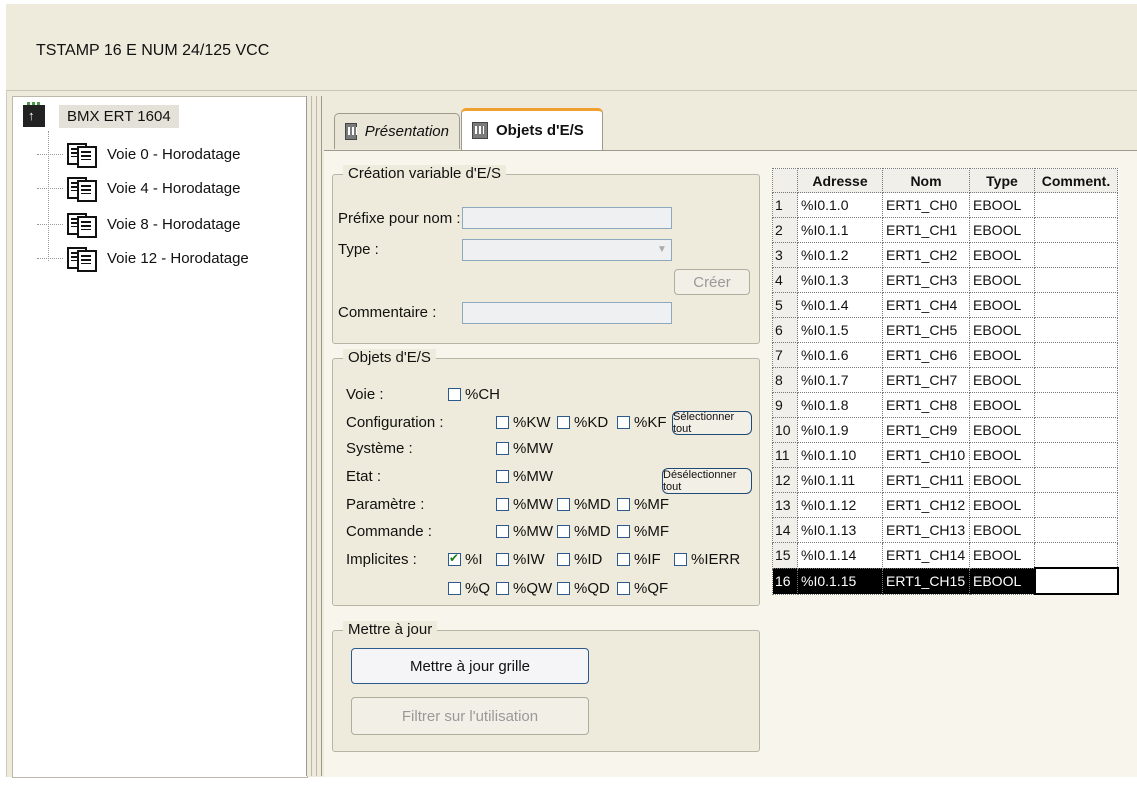 This screenshot has width=1137, height=796. I want to click on name-cell: ERT1_CH8, so click(926, 405).